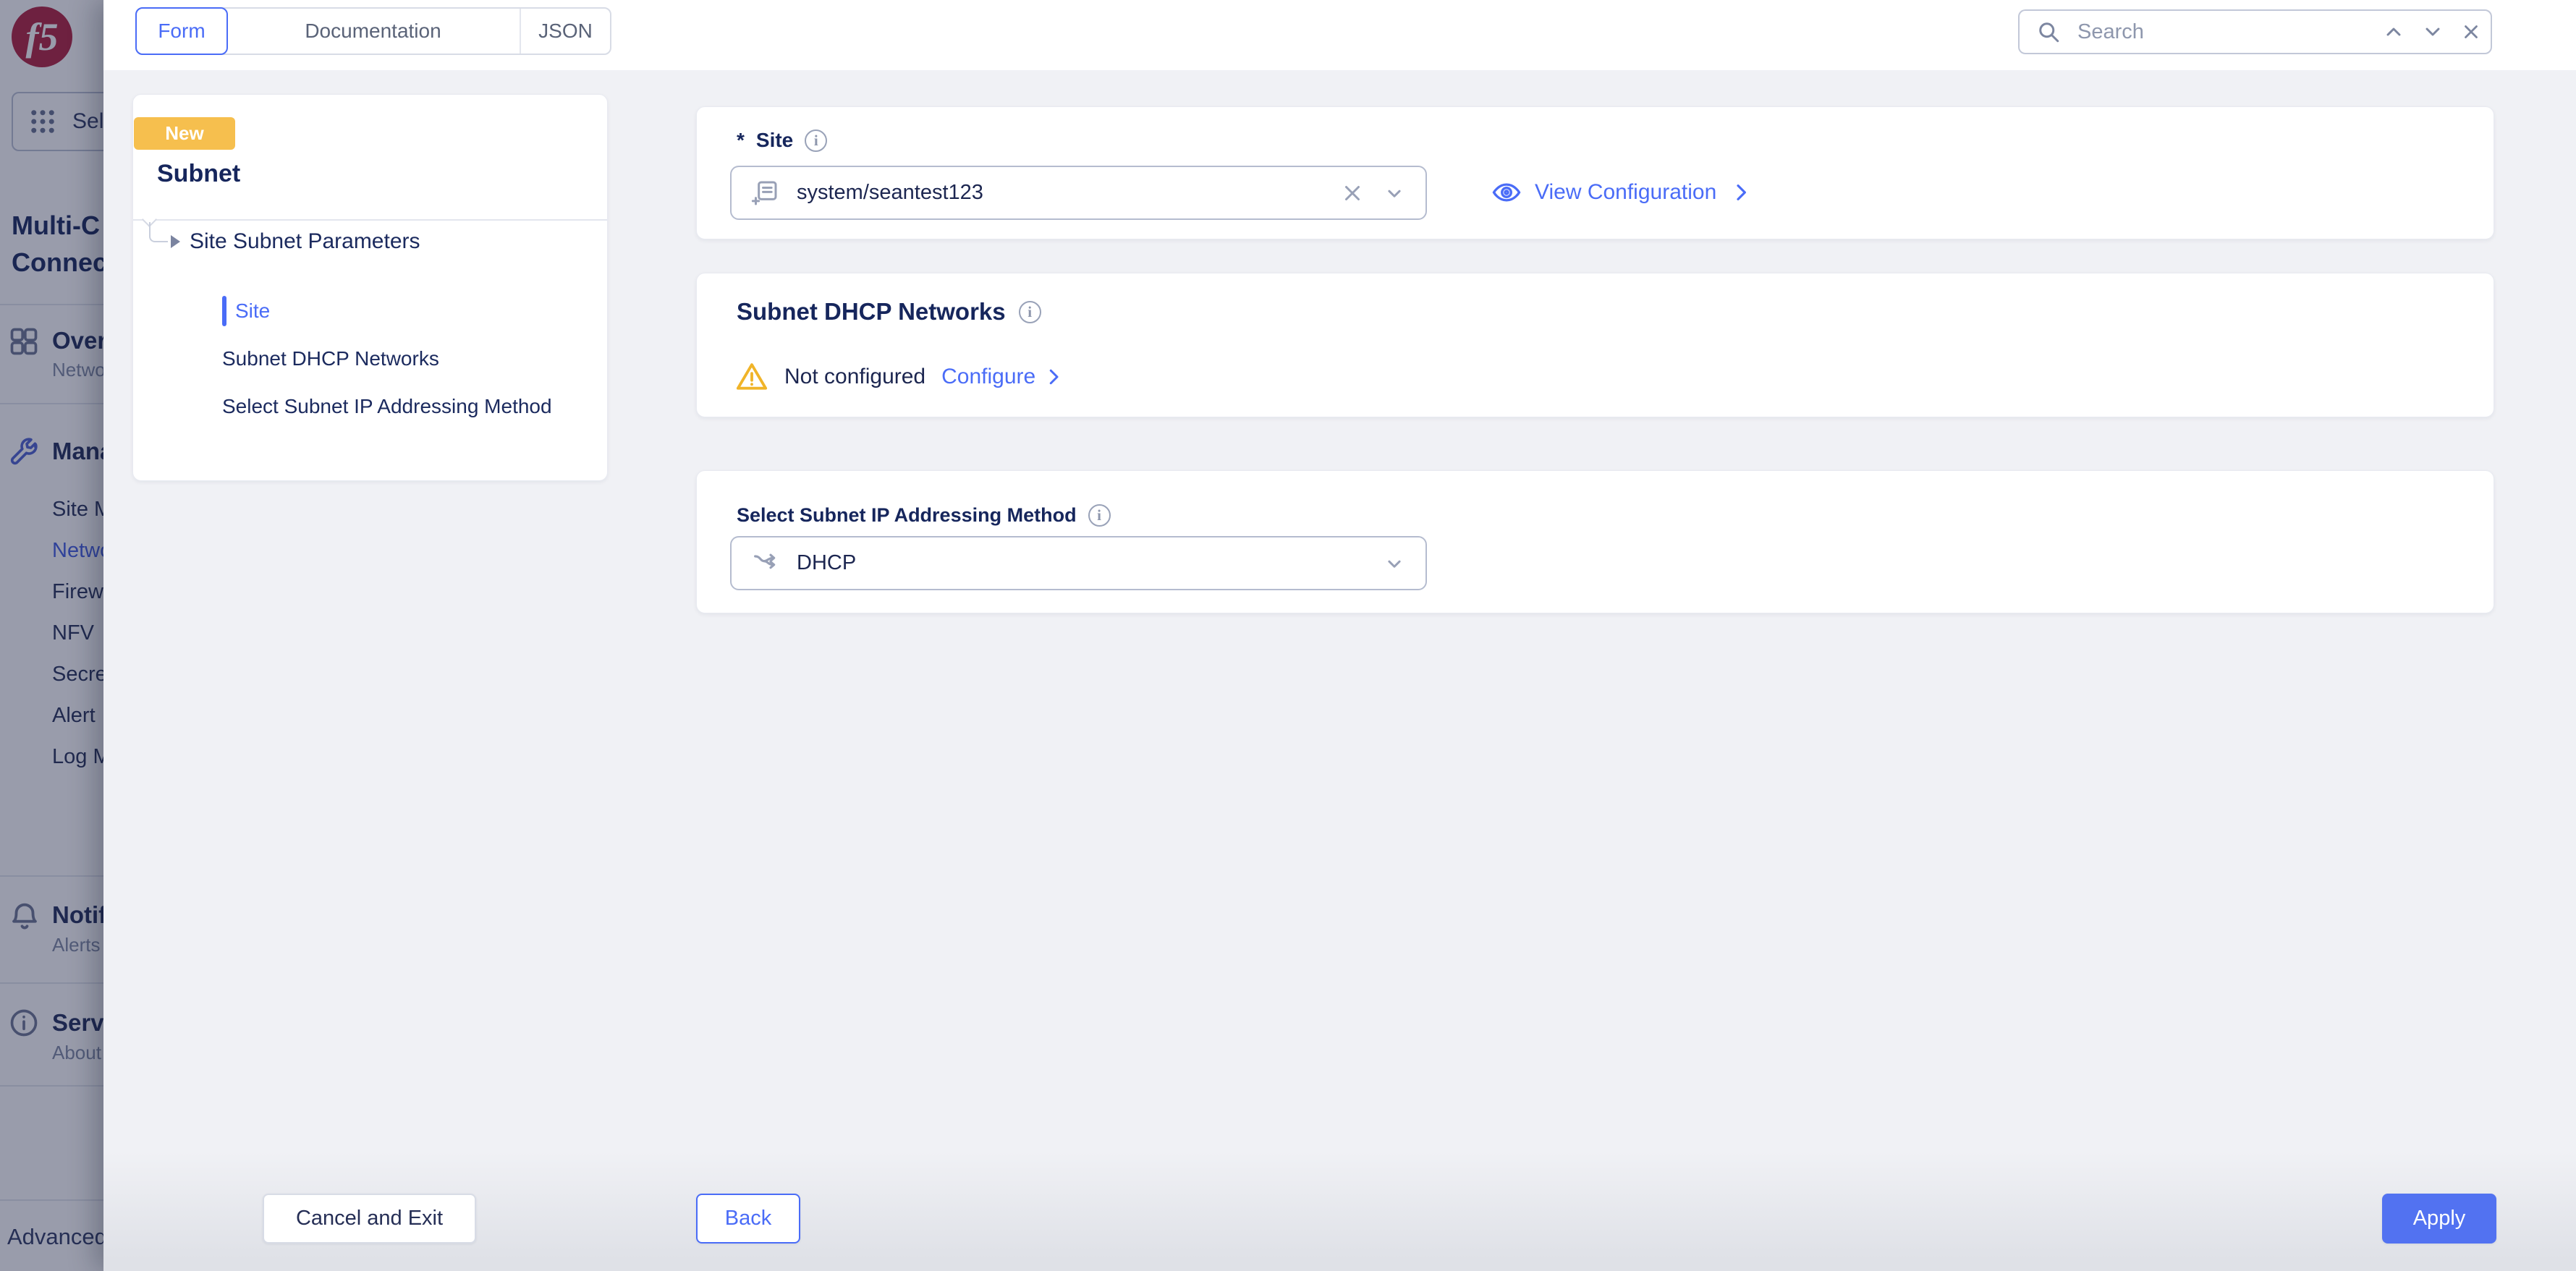 The image size is (2576, 1271). I want to click on method-field-label-text: Select Subnet IP Addressing Method, so click(907, 515).